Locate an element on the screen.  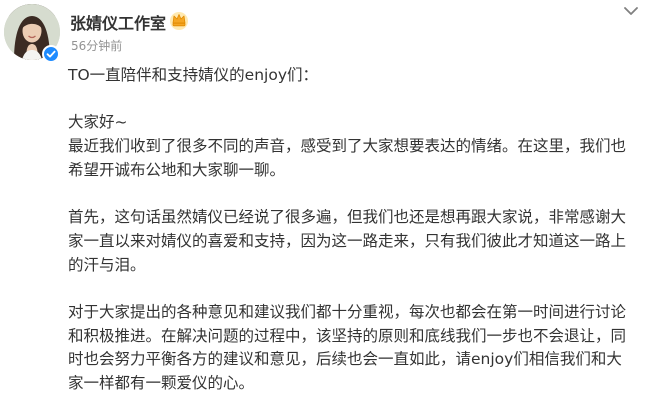
avatar is located at coordinates (32, 33).